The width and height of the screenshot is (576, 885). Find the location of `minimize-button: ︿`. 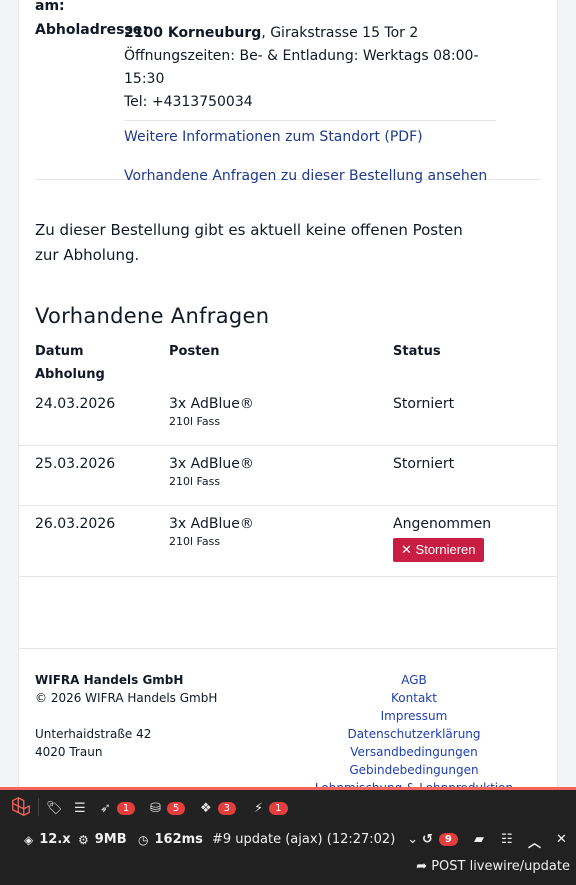

minimize-button: ︿ is located at coordinates (534, 841).